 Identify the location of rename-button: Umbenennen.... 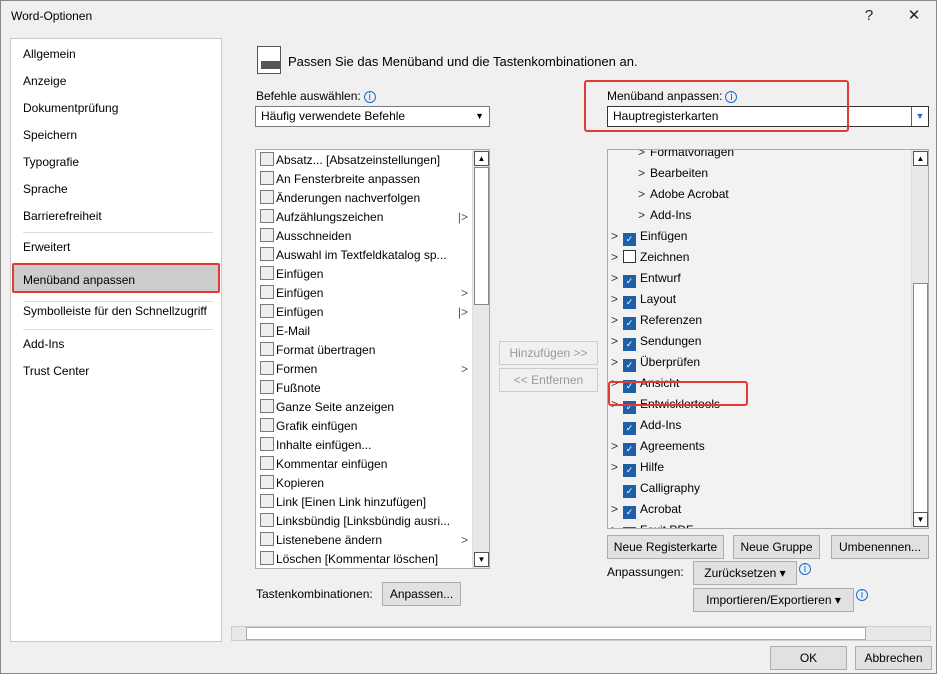
(880, 547).